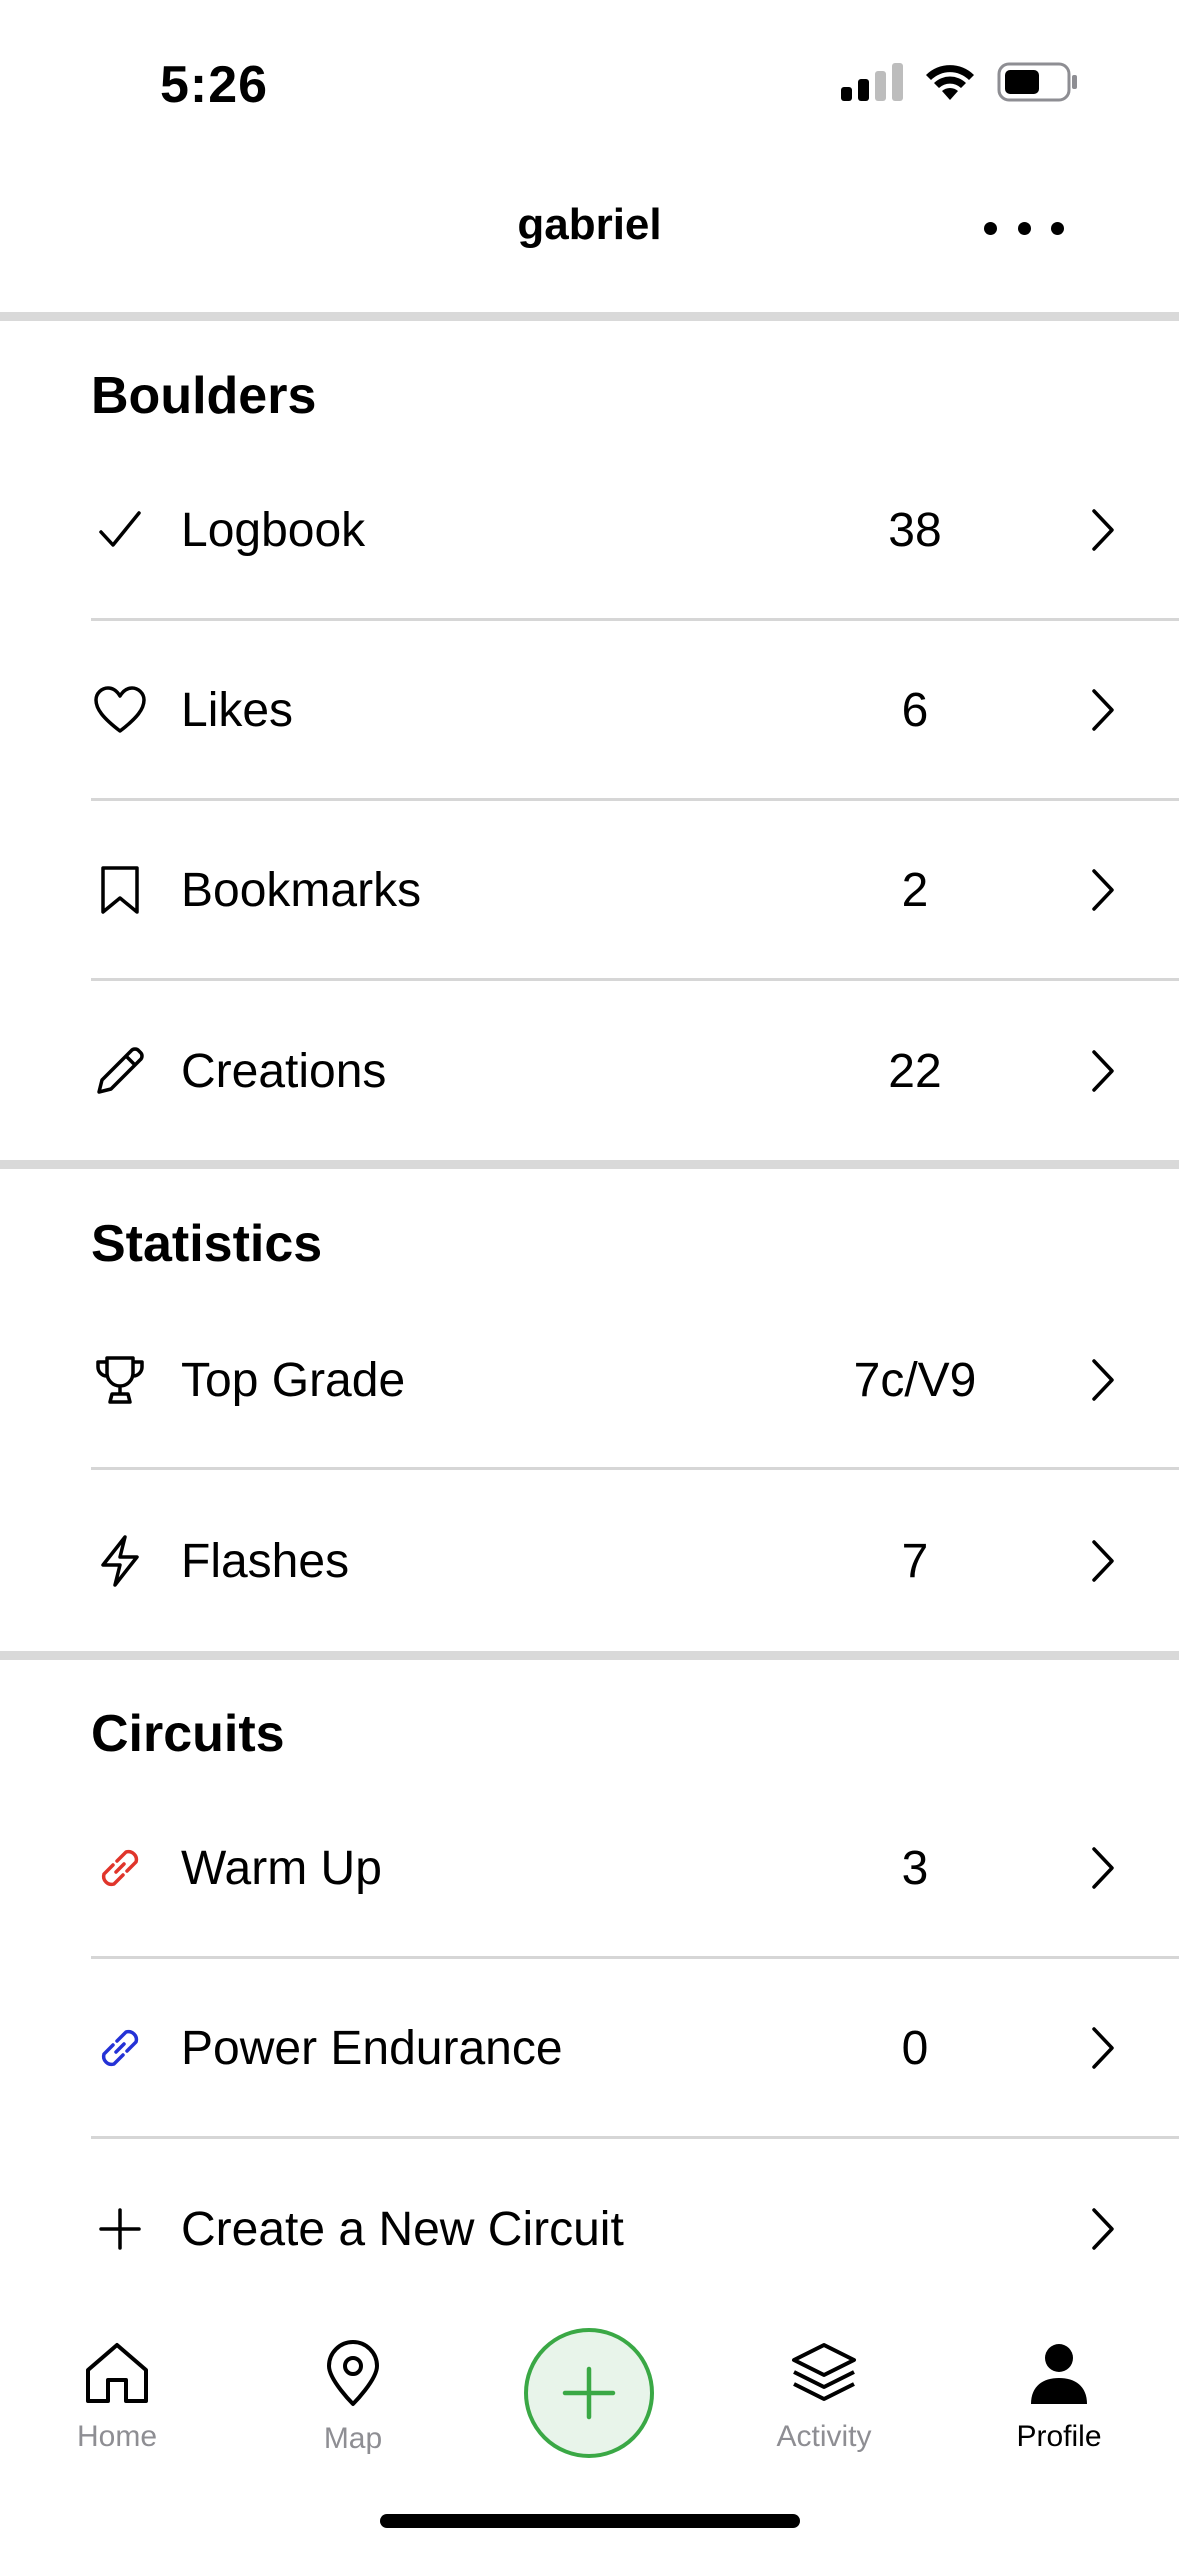 This screenshot has height=2556, width=1179. Describe the element at coordinates (281, 1868) in the screenshot. I see `list-item-label: Warm Up` at that location.